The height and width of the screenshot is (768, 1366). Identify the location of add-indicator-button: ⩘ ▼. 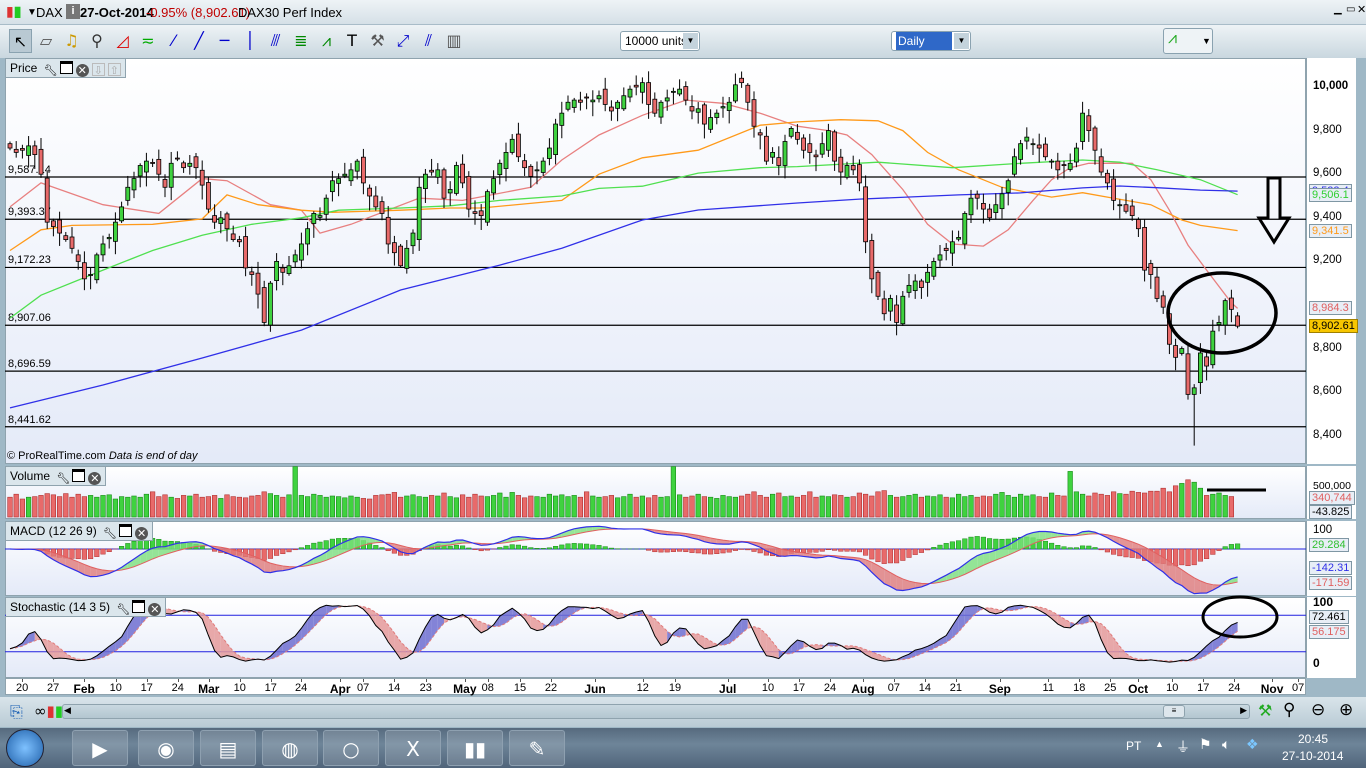
(1188, 41).